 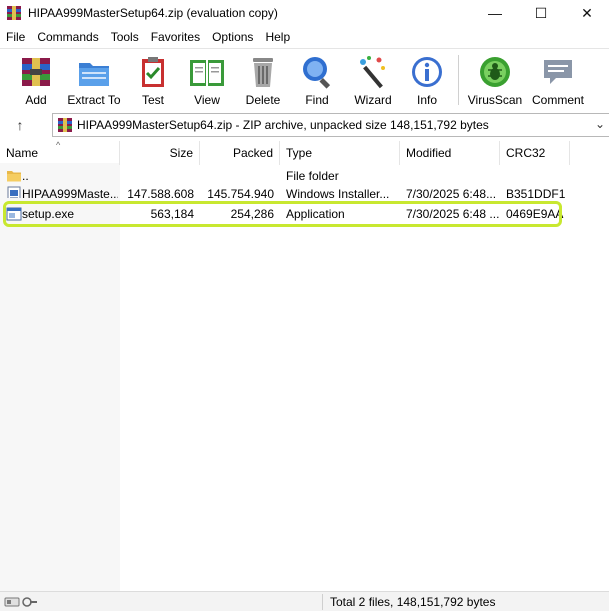 I want to click on info-icon, so click(x=427, y=72).